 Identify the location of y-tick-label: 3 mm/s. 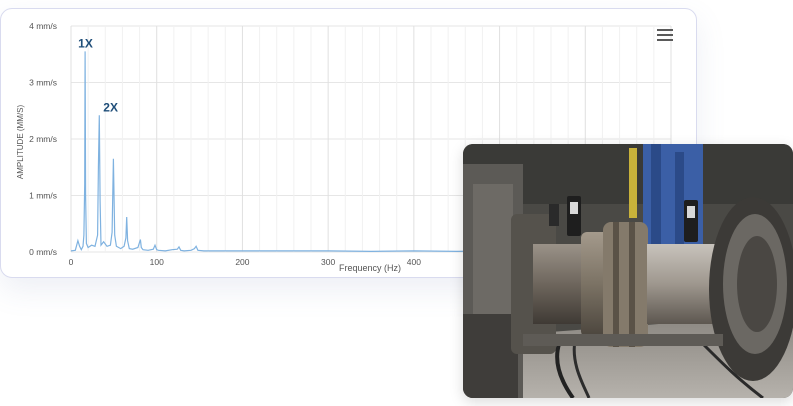
(43, 83).